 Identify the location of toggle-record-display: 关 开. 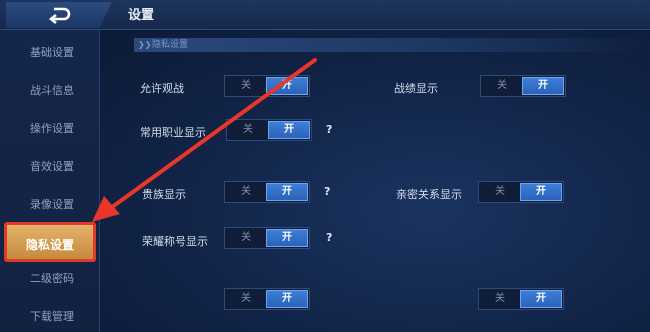
(523, 86).